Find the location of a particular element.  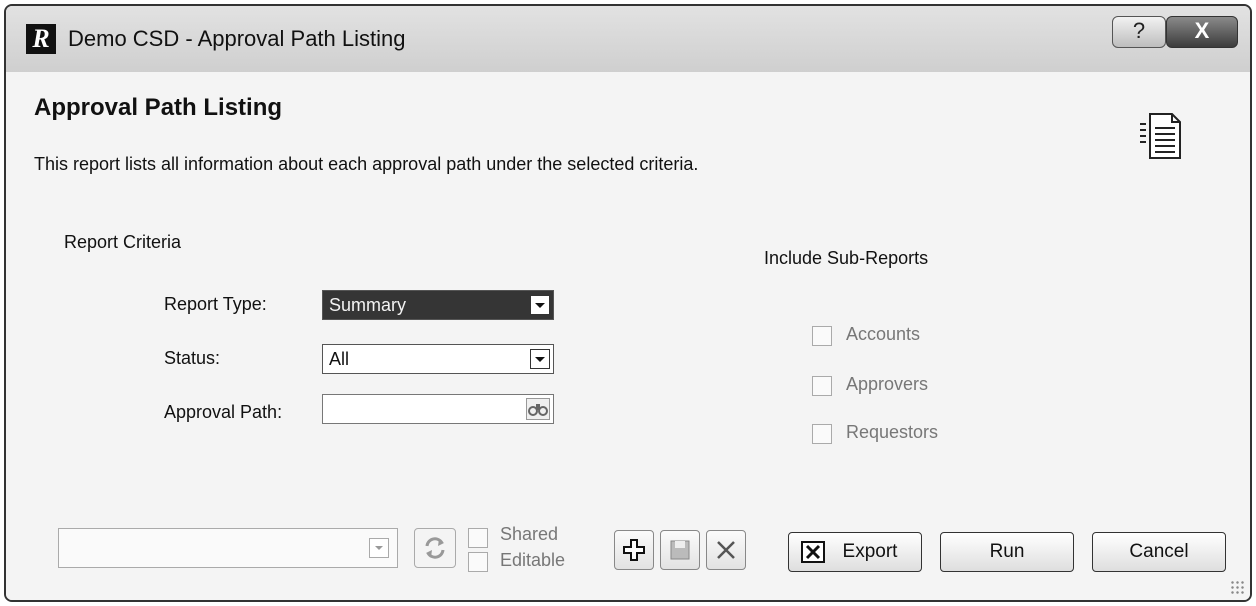

save-disk-icon is located at coordinates (680, 550).